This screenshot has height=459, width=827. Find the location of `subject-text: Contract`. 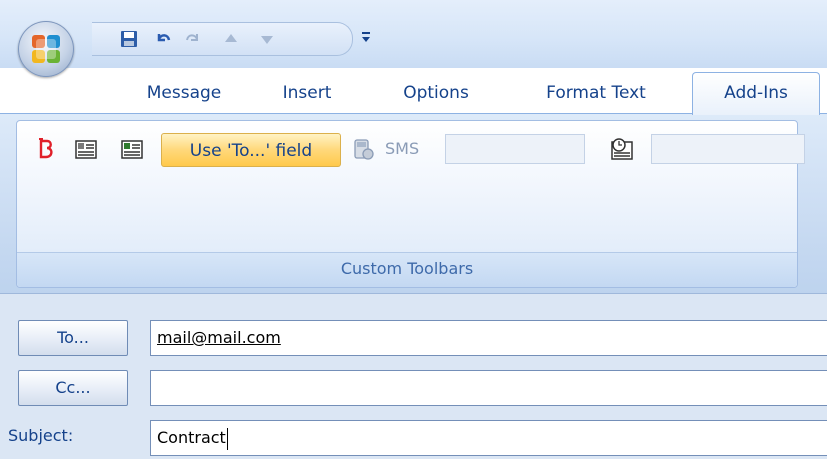

subject-text: Contract is located at coordinates (191, 437).